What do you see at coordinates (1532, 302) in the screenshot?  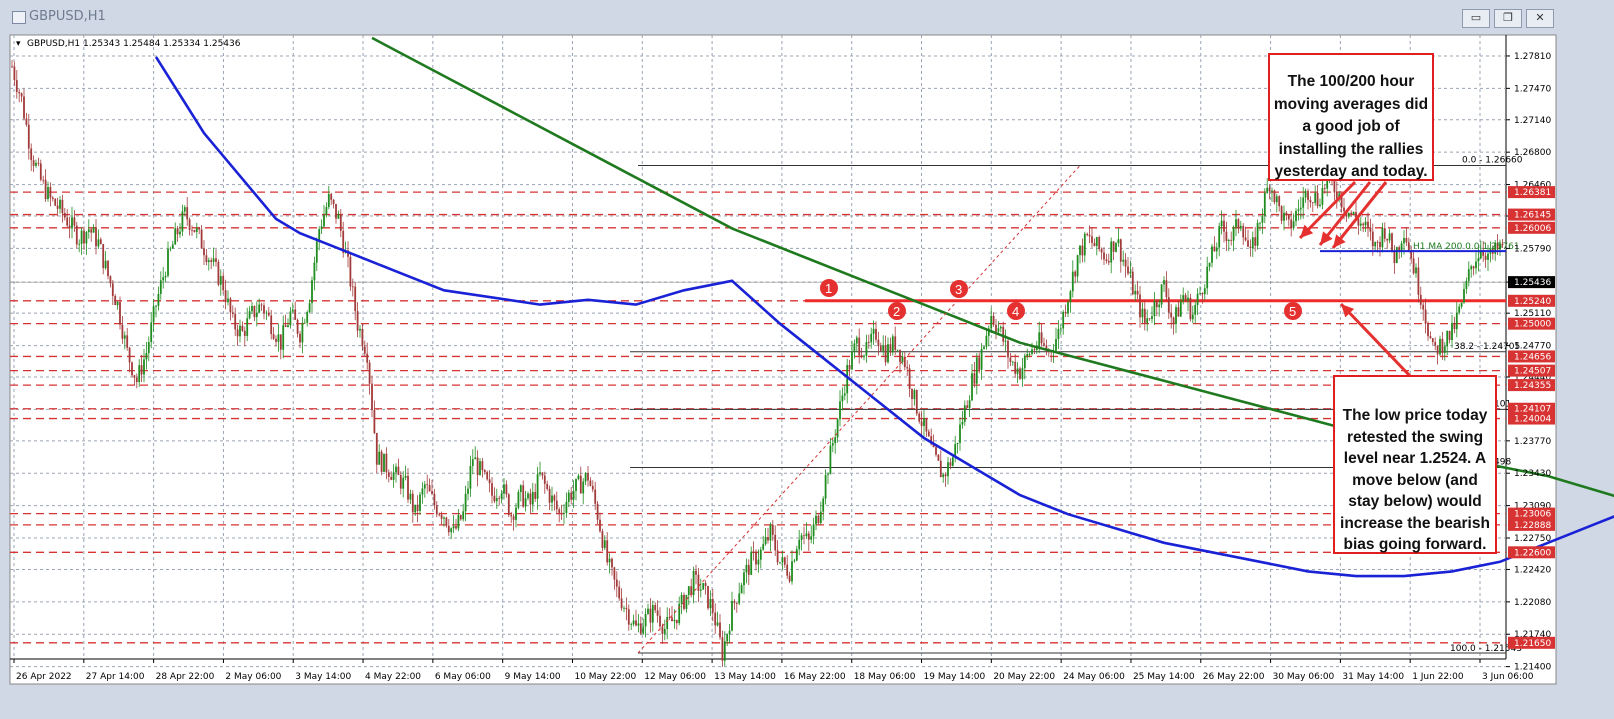 I see `level-tag-label: 1.25240` at bounding box center [1532, 302].